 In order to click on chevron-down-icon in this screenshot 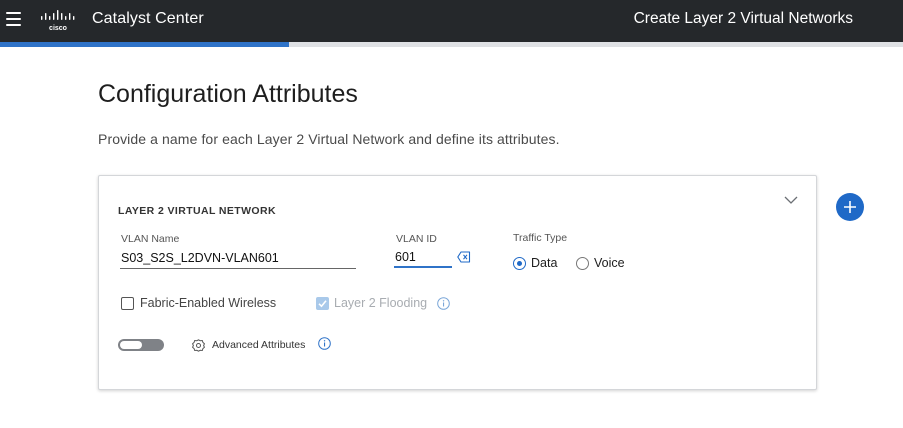, I will do `click(791, 200)`.